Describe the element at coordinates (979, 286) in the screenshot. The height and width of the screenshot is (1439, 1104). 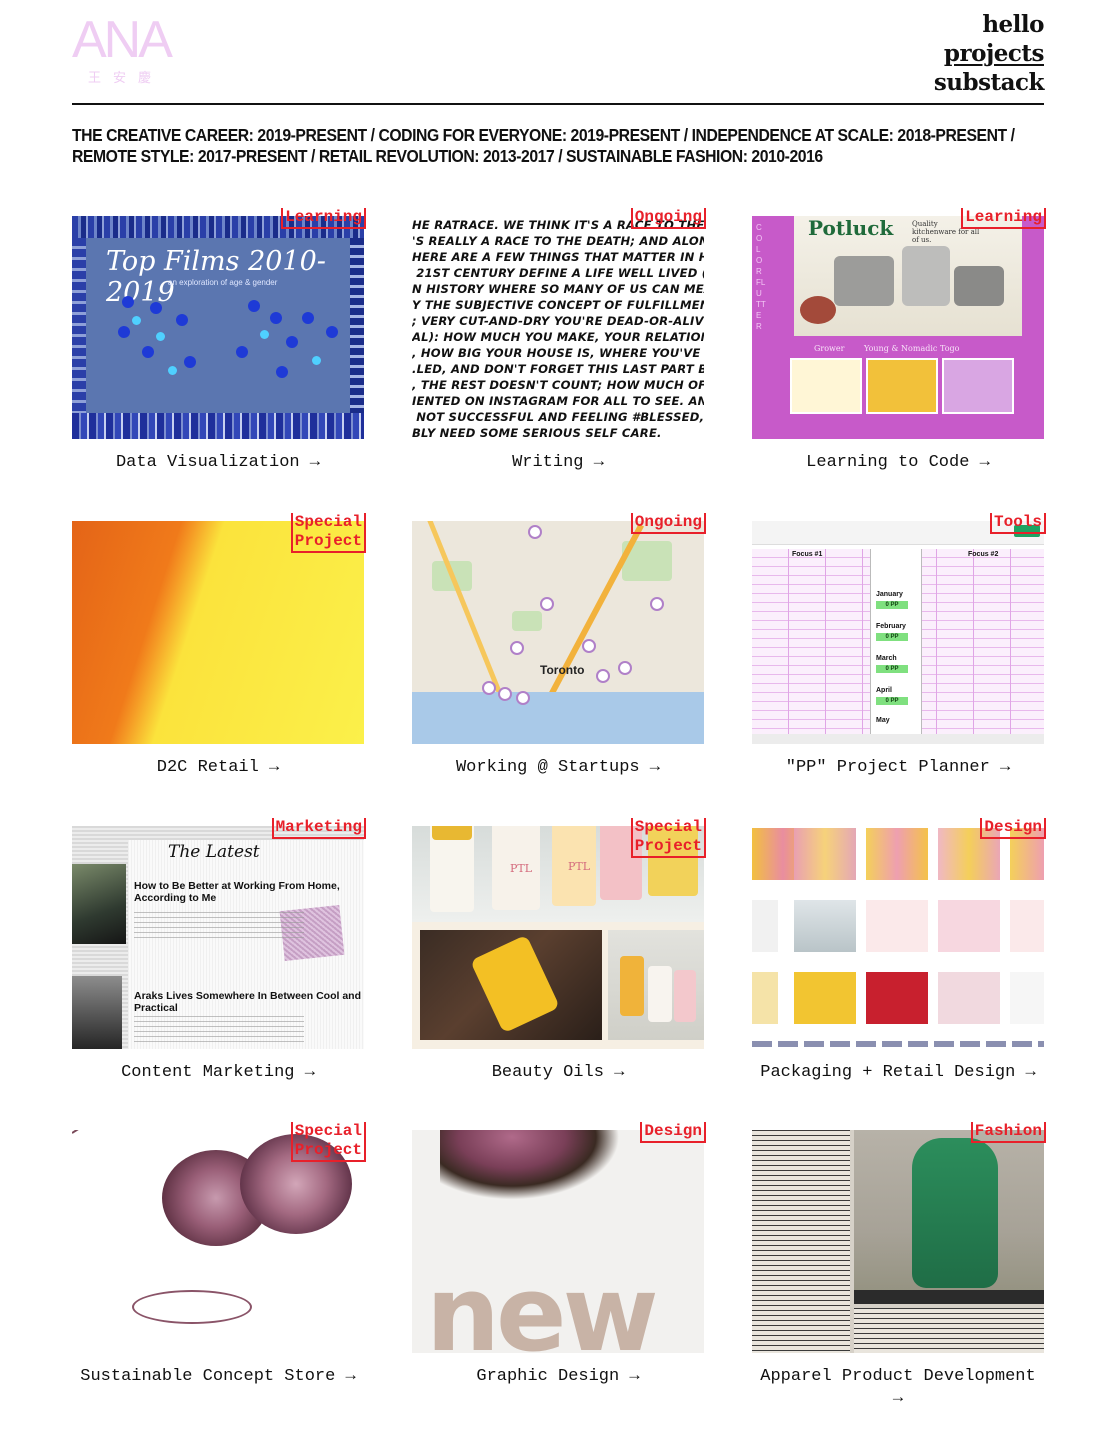
I see `pot-shape` at that location.